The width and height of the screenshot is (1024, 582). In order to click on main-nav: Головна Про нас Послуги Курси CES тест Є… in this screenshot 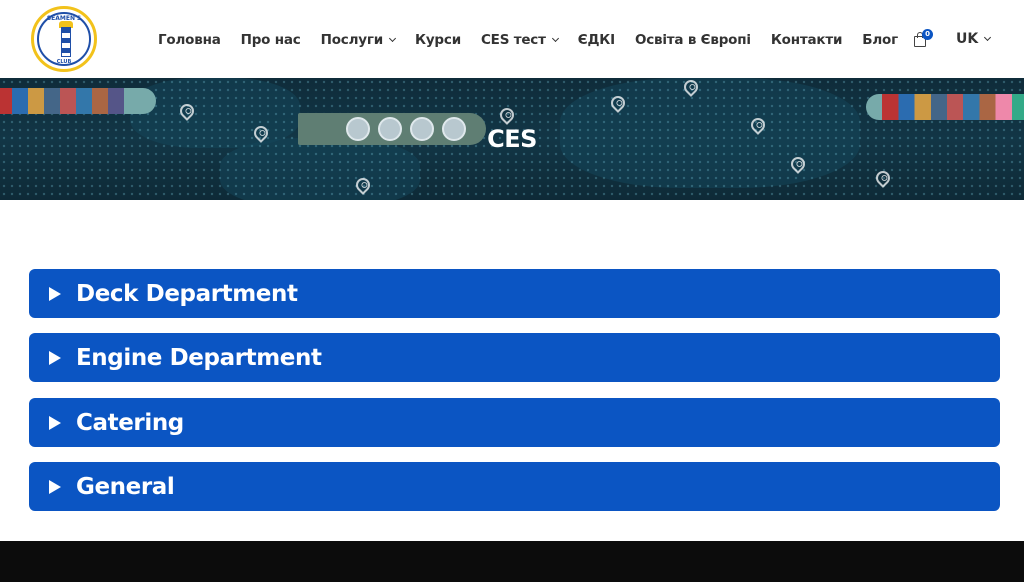, I will do `click(538, 40)`.